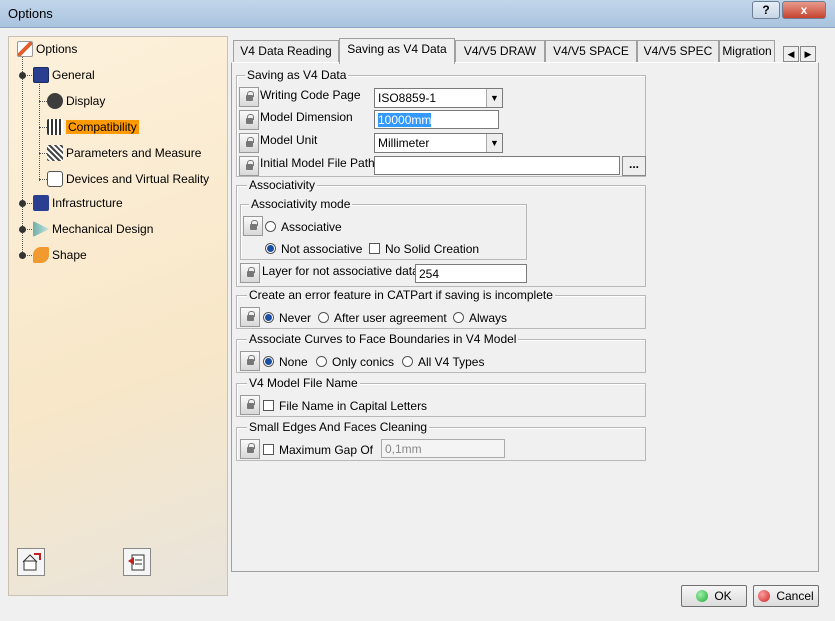 This screenshot has width=835, height=621. I want to click on tab-migration: Migration, so click(747, 51).